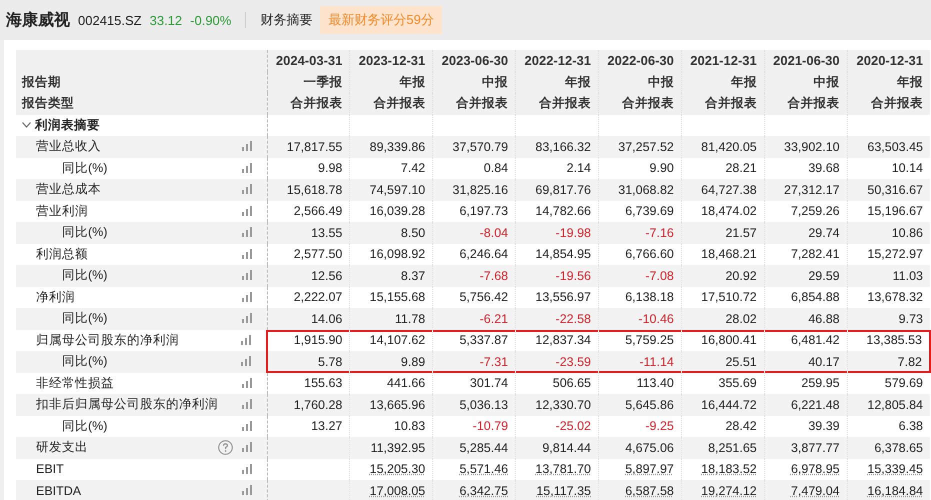 The height and width of the screenshot is (500, 931). I want to click on table-cell: 6.38, so click(910, 426).